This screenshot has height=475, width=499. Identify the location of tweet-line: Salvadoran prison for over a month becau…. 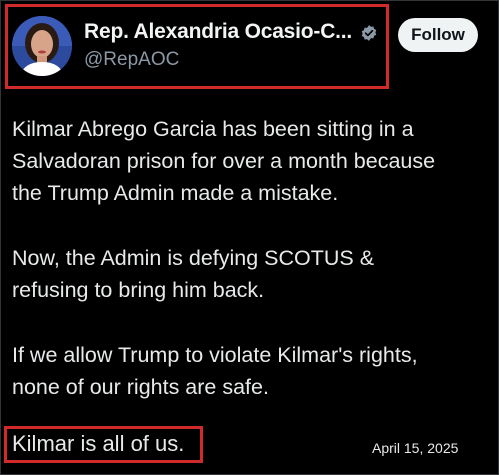
(224, 161).